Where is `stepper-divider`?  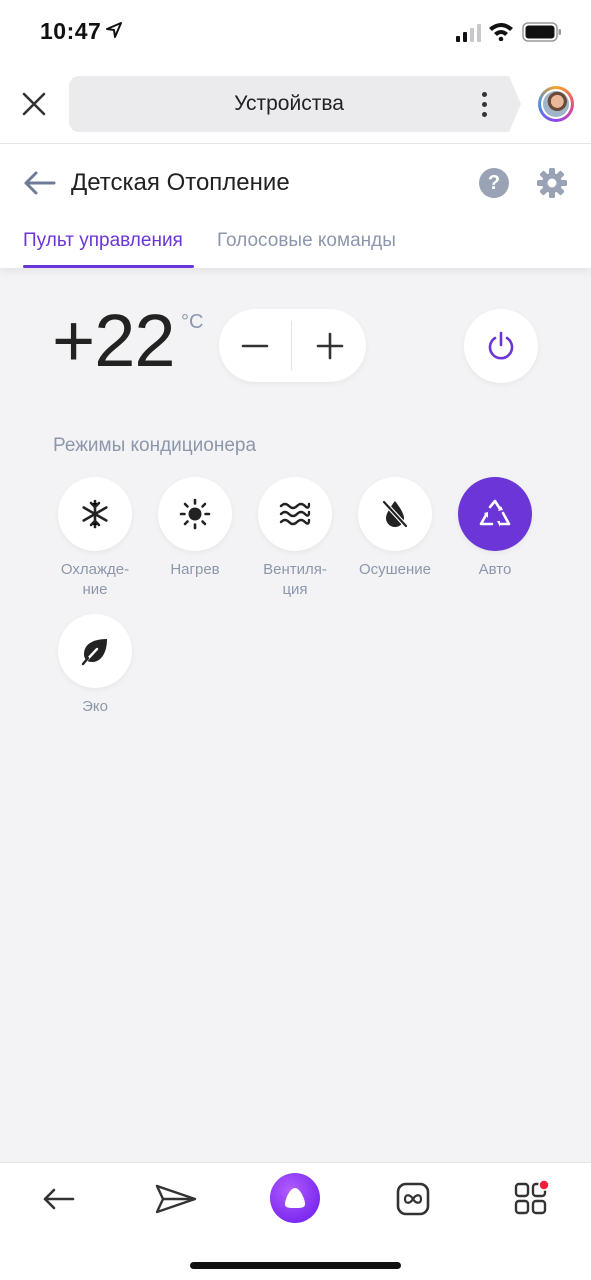
stepper-divider is located at coordinates (291, 345).